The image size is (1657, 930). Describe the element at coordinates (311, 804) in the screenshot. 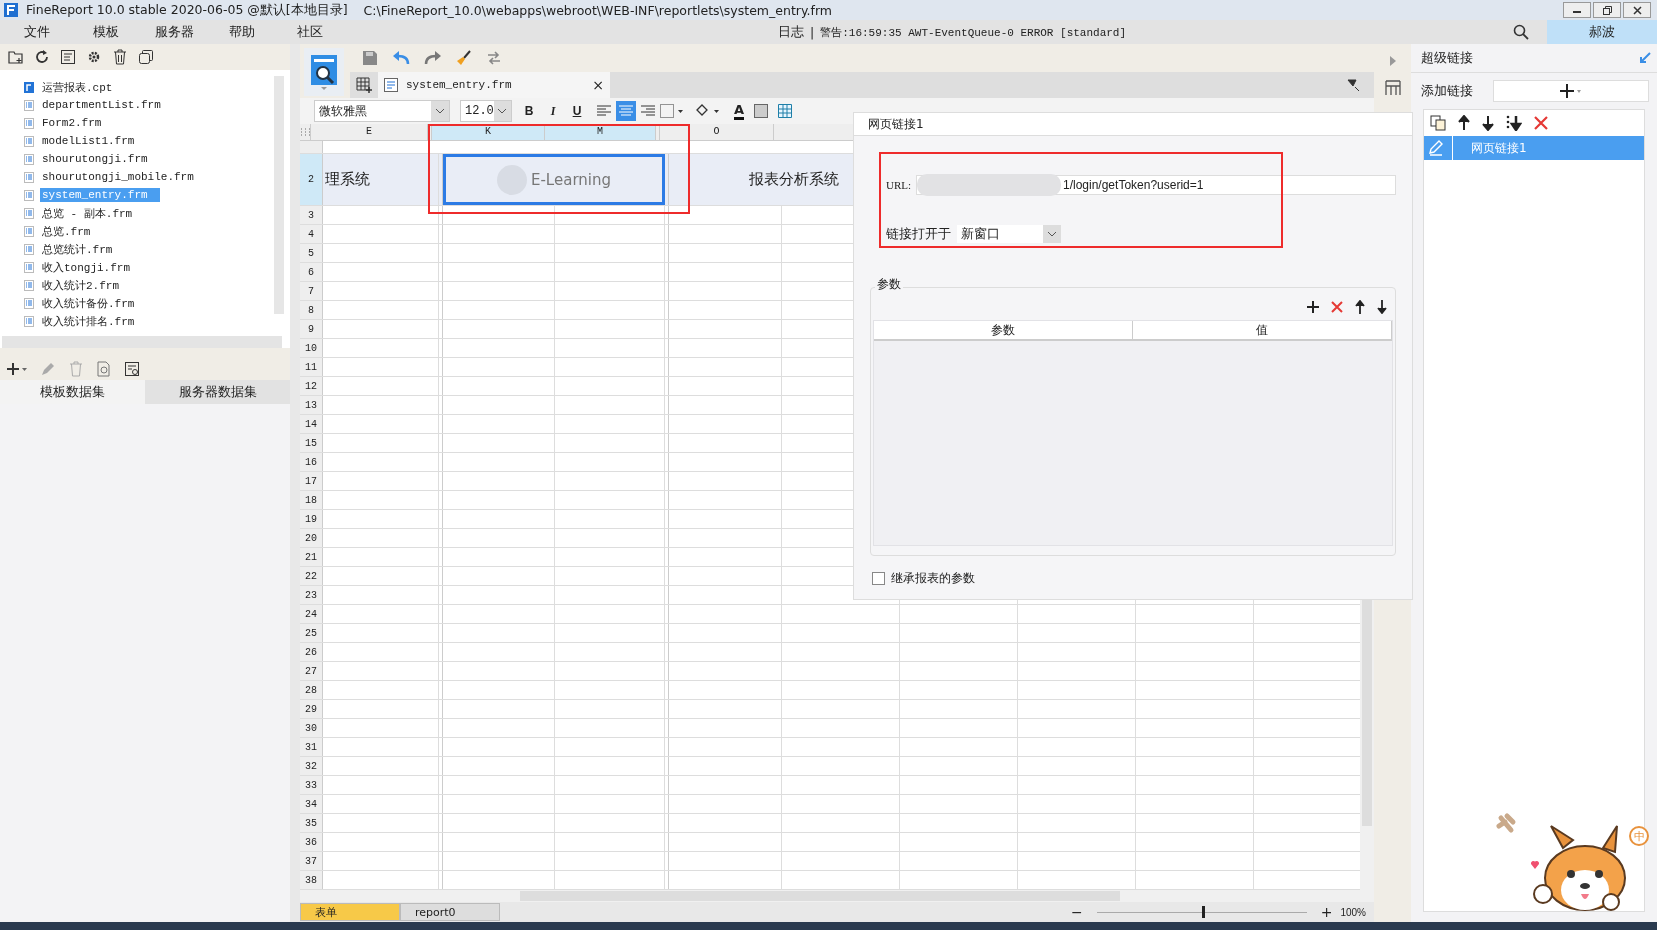

I see `row-number: 34` at that location.